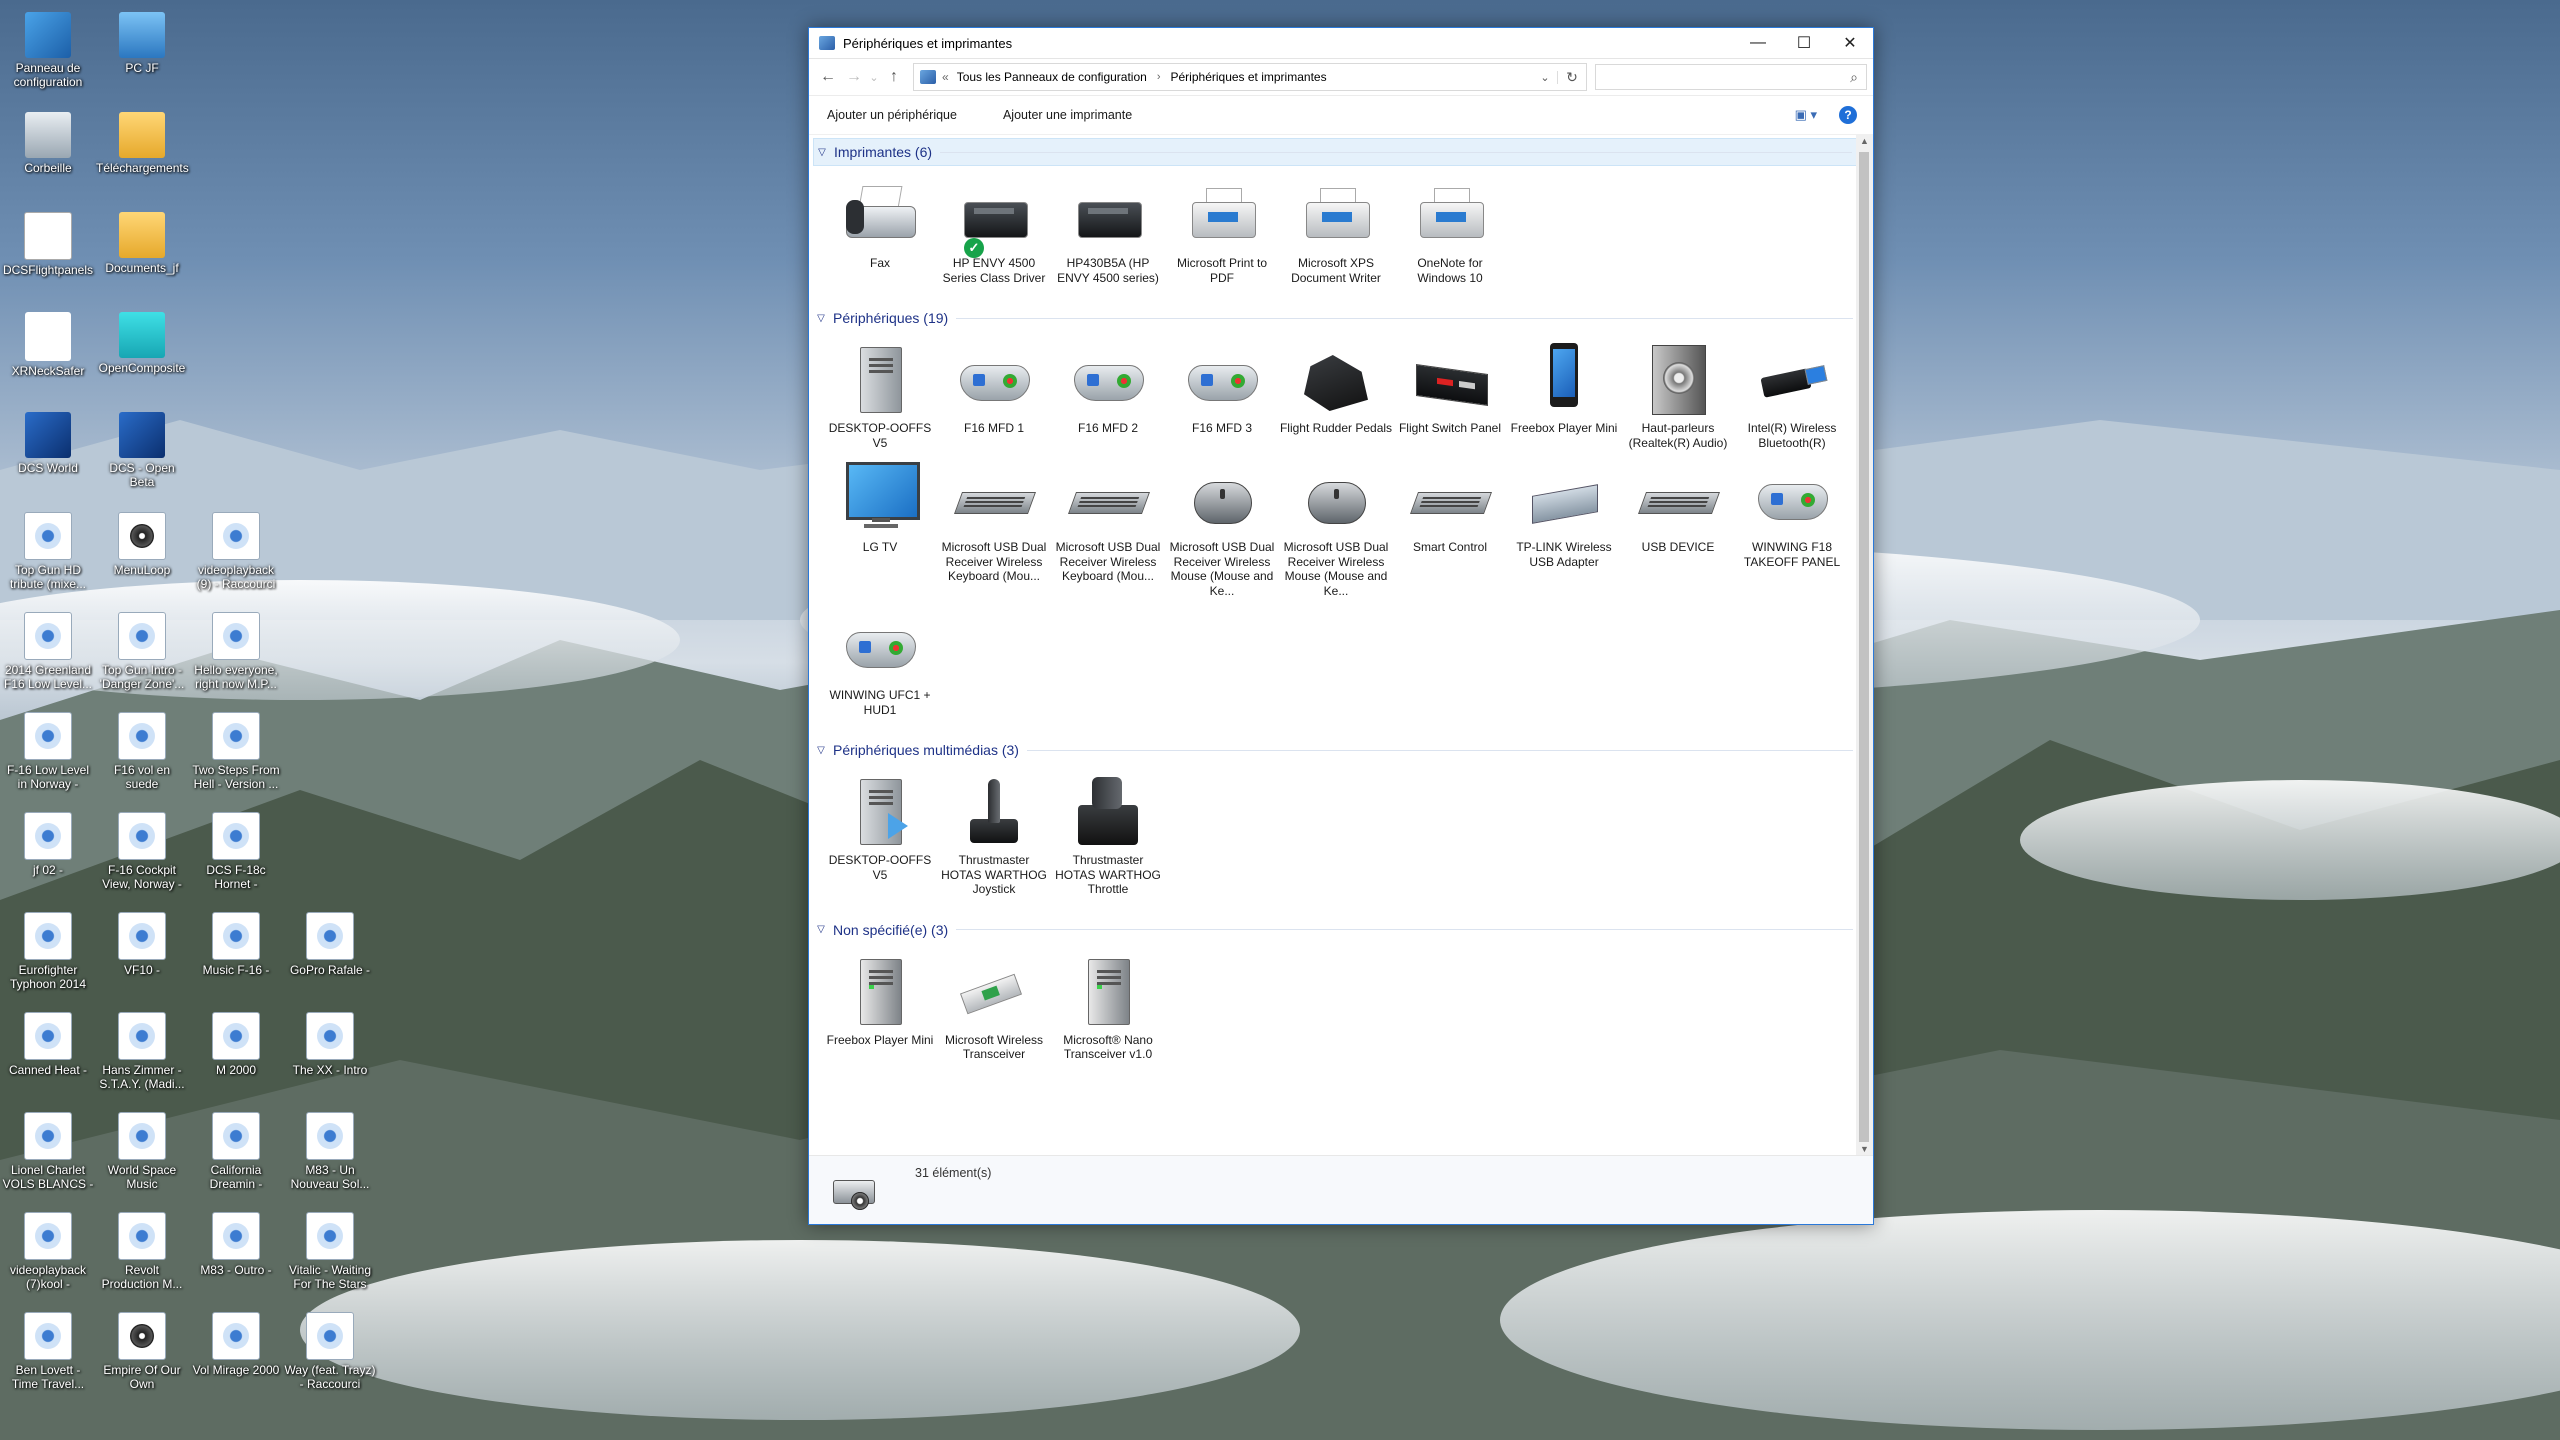 The height and width of the screenshot is (1440, 2560). I want to click on desktop-icon: PC JF, so click(142, 43).